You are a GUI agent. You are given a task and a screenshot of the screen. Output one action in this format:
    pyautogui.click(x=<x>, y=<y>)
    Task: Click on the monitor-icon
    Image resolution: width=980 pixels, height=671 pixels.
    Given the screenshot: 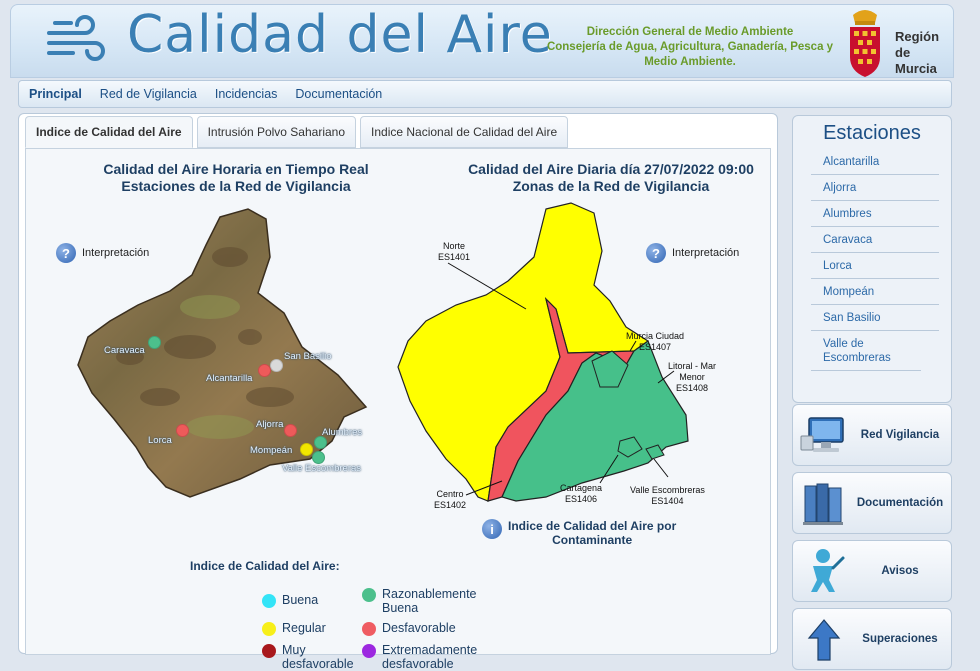 What is the action you would take?
    pyautogui.click(x=822, y=434)
    